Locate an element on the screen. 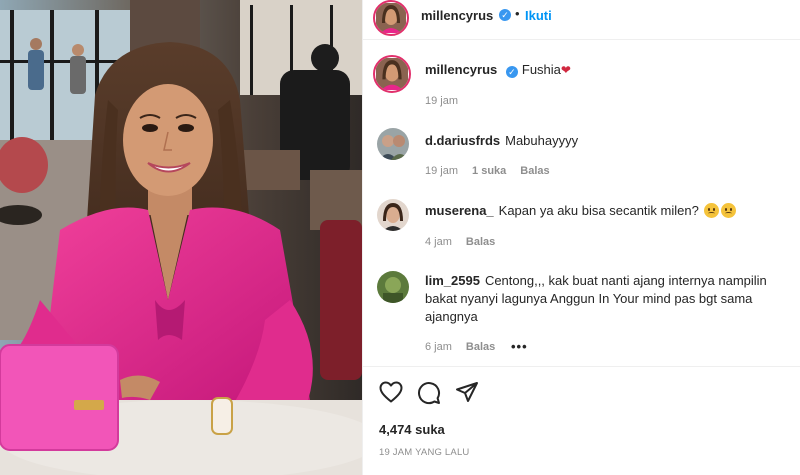 This screenshot has height=475, width=800. comment-likes: 1 suka is located at coordinates (489, 171).